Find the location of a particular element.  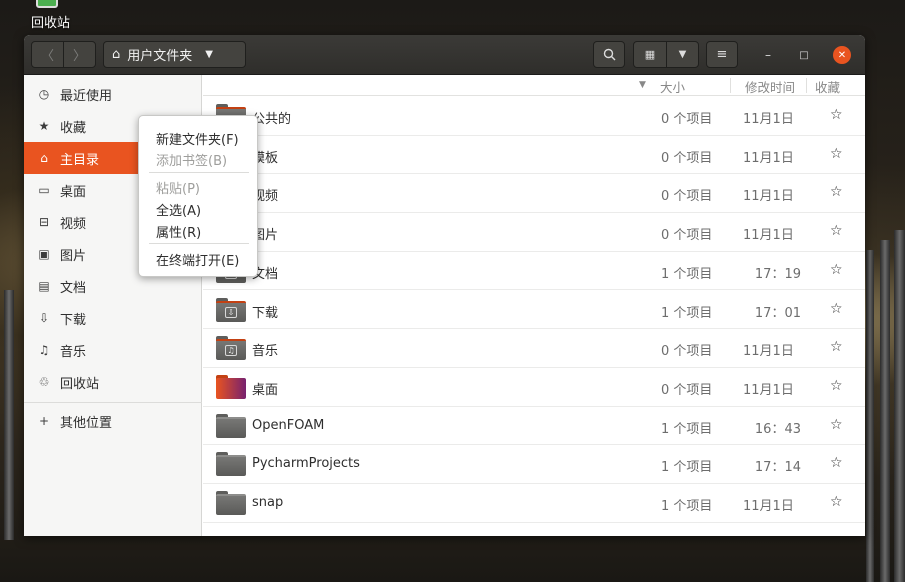

menu-separator is located at coordinates (199, 172).